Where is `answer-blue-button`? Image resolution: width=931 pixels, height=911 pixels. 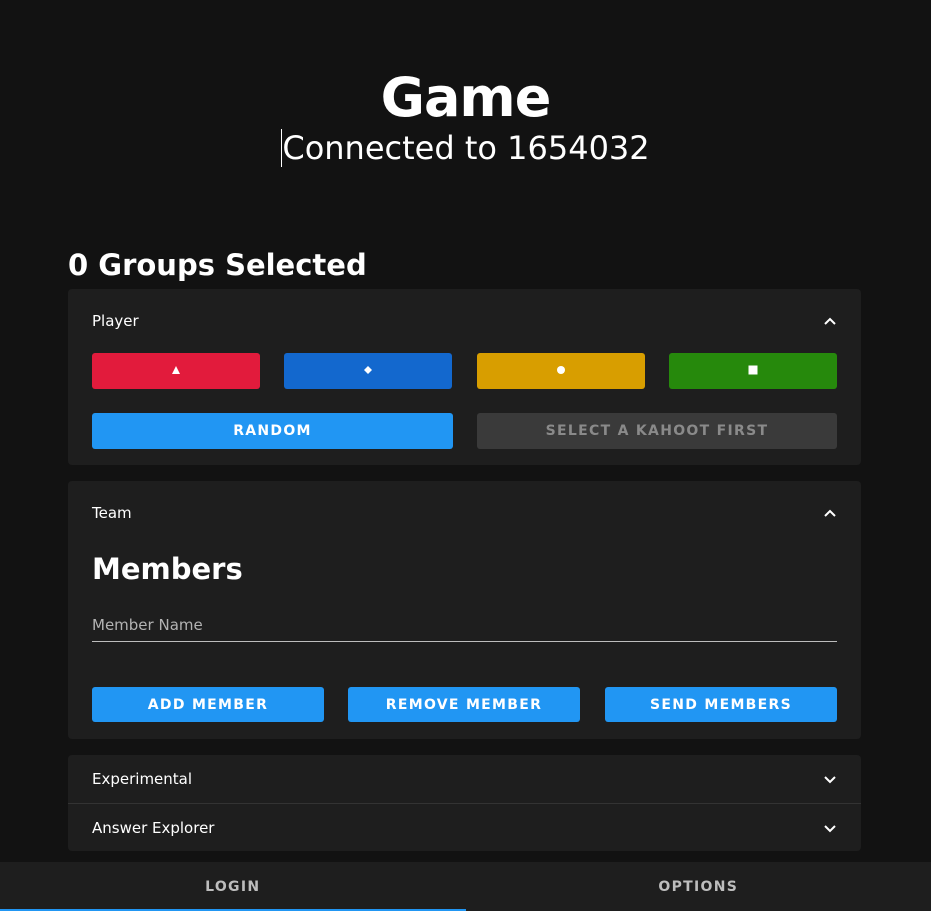 answer-blue-button is located at coordinates (368, 371).